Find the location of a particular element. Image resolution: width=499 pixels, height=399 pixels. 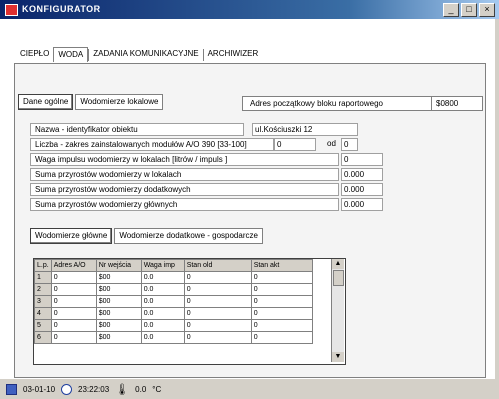

od-label: od is located at coordinates (331, 143).